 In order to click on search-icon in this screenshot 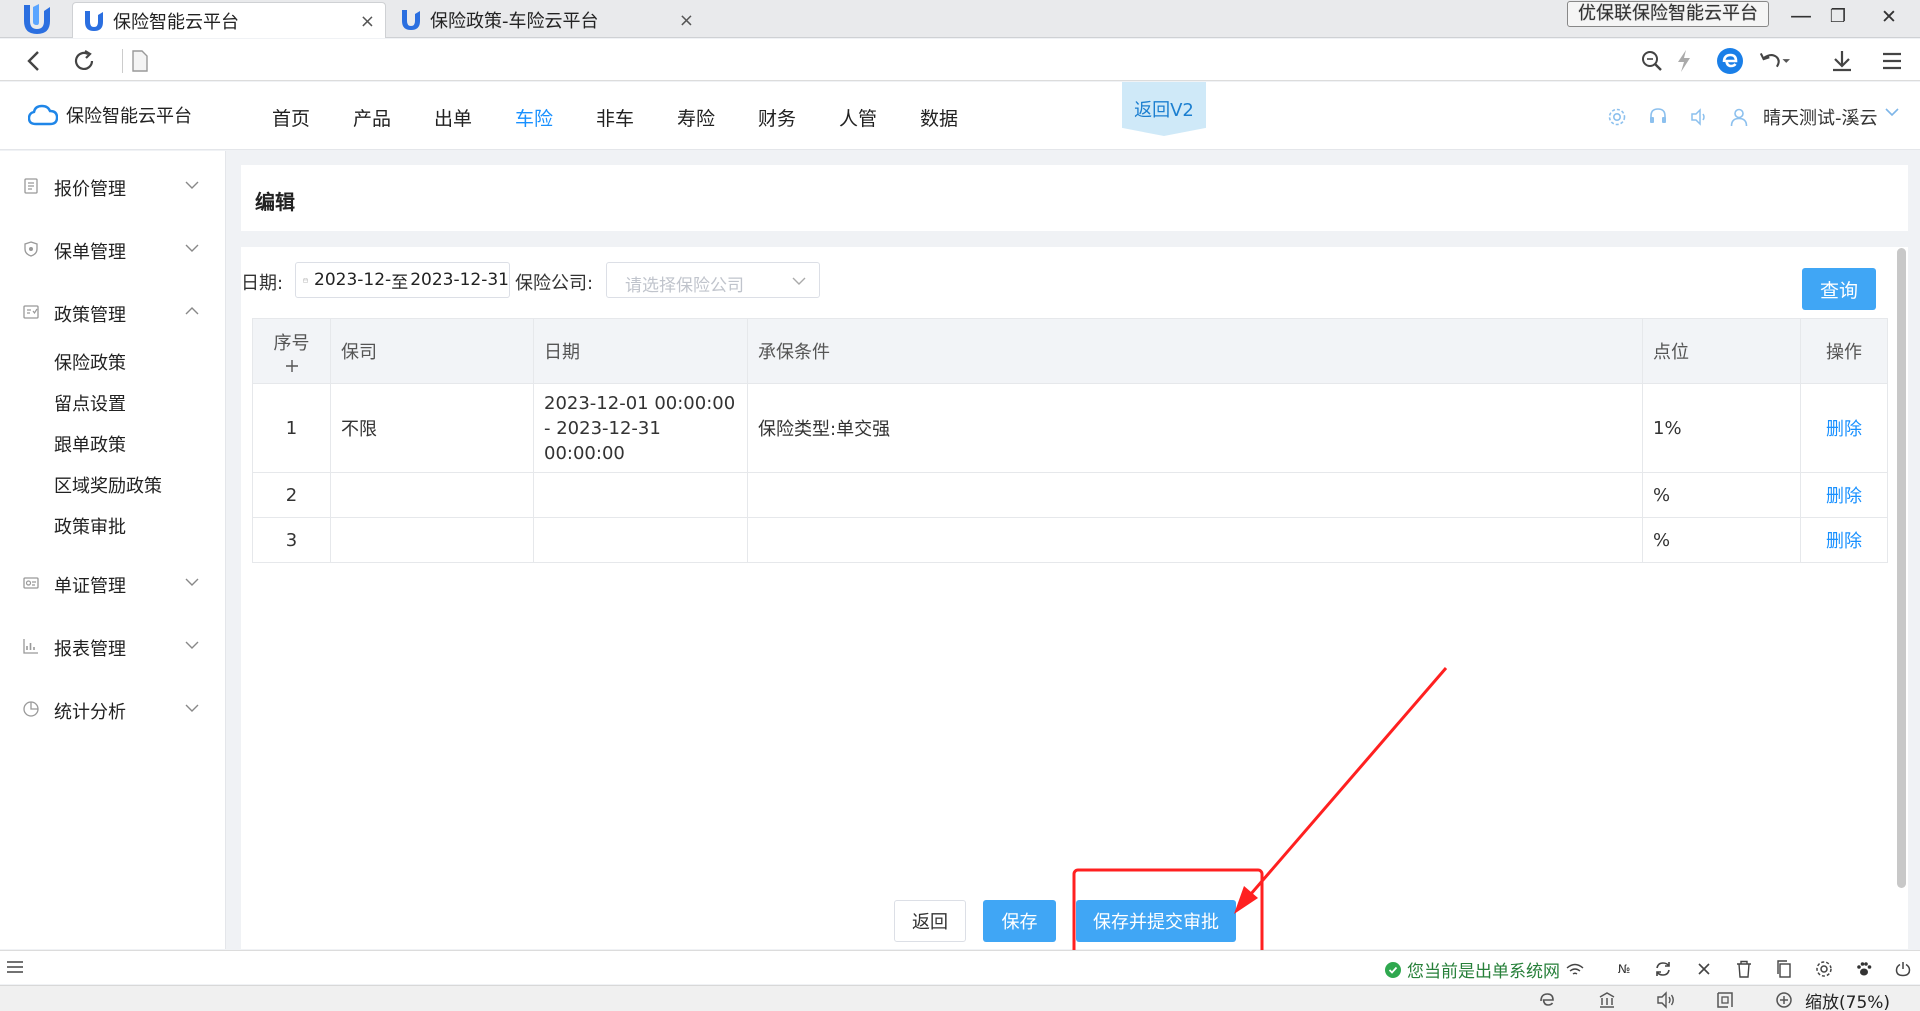, I will do `click(1652, 61)`.